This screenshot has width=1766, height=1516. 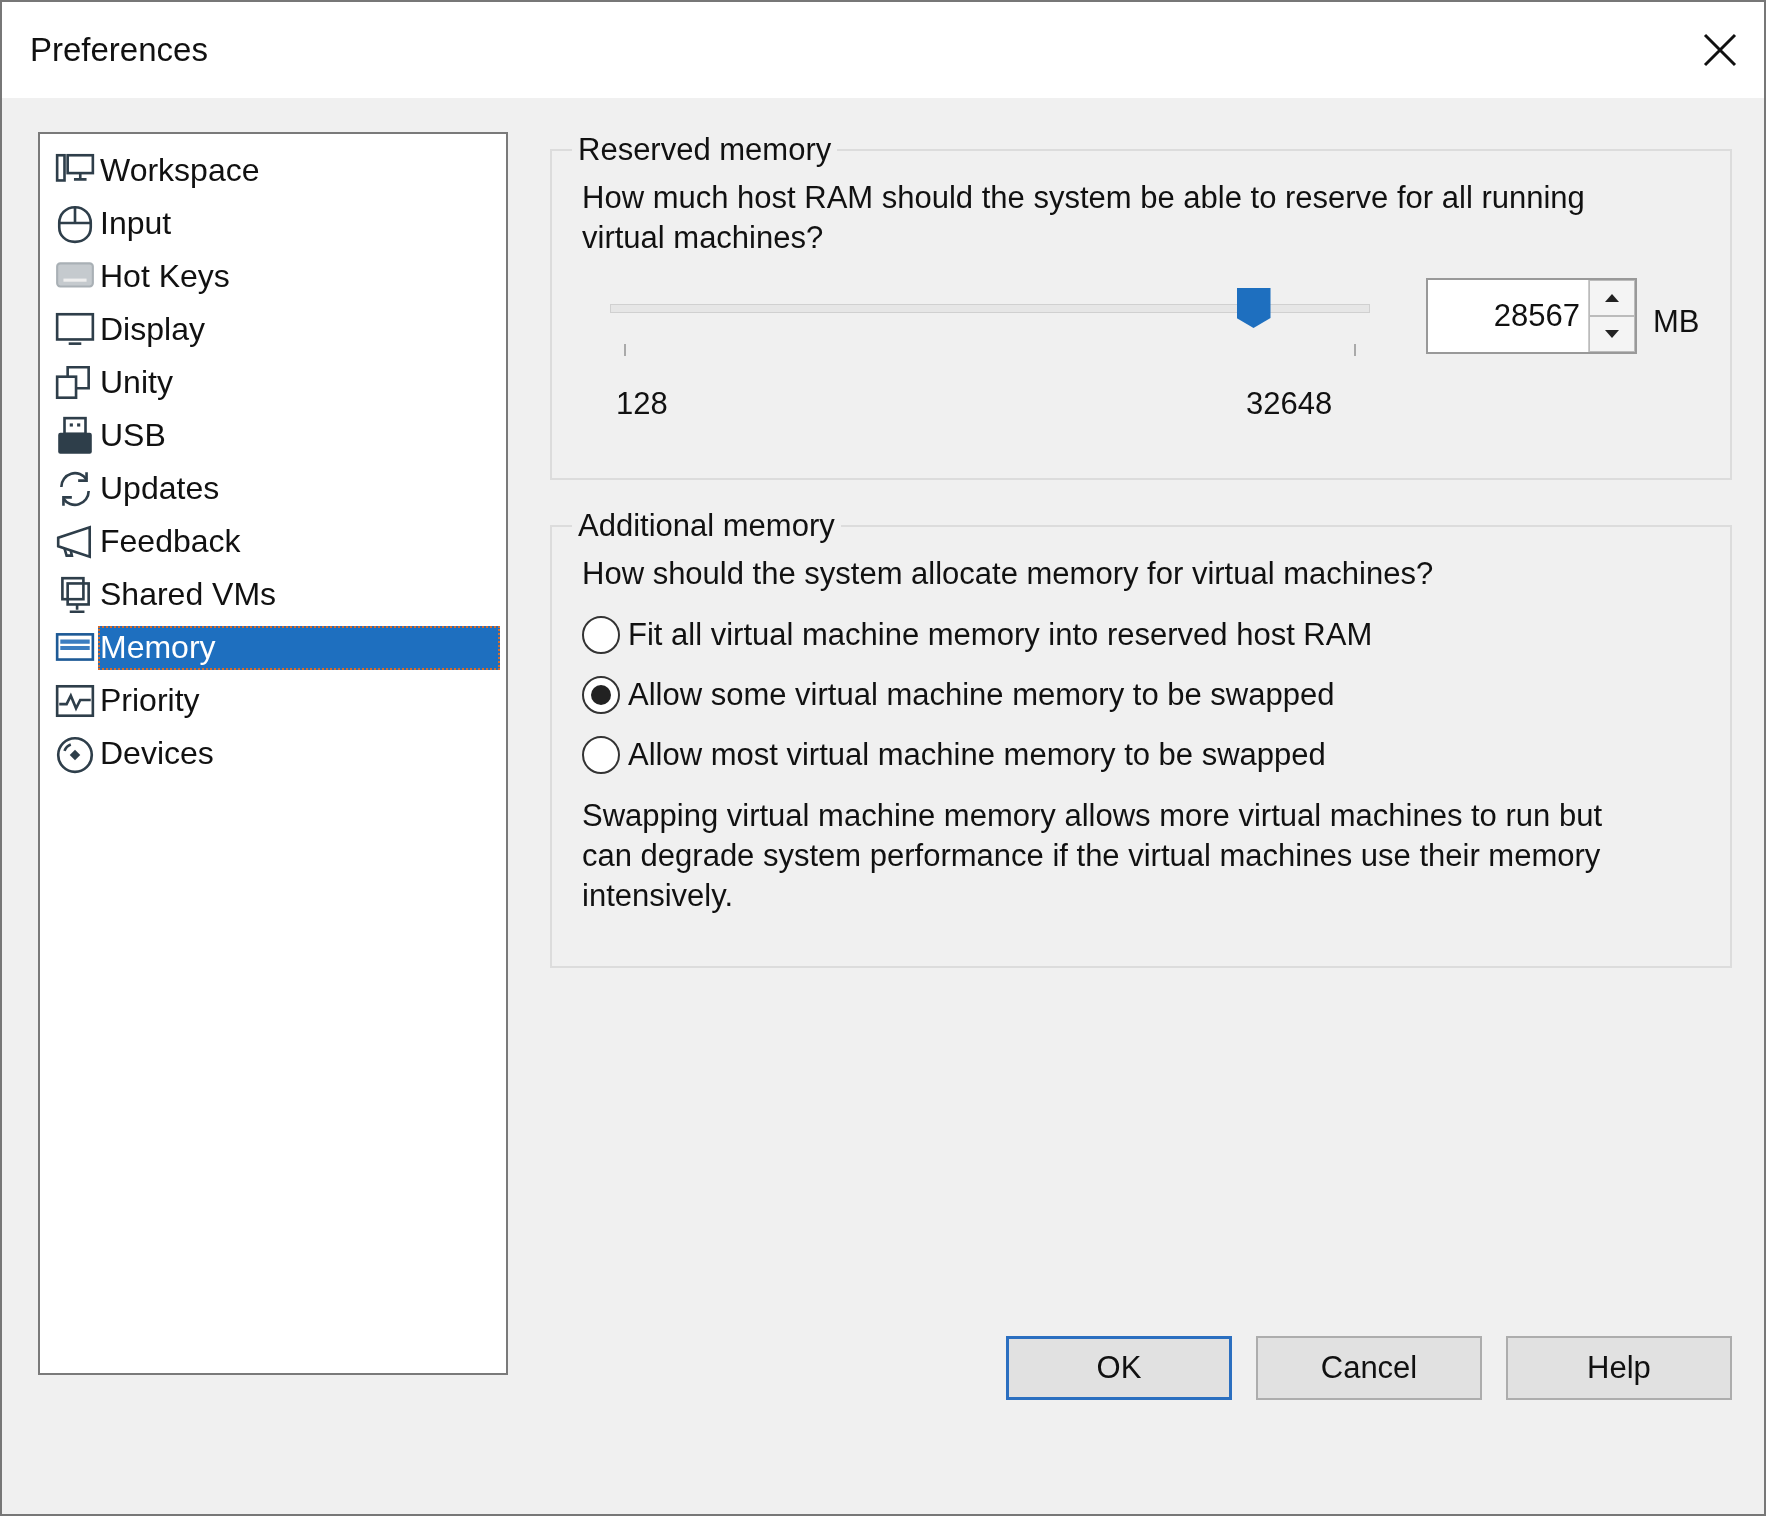 What do you see at coordinates (273, 488) in the screenshot?
I see `sidebar-item: Updates` at bounding box center [273, 488].